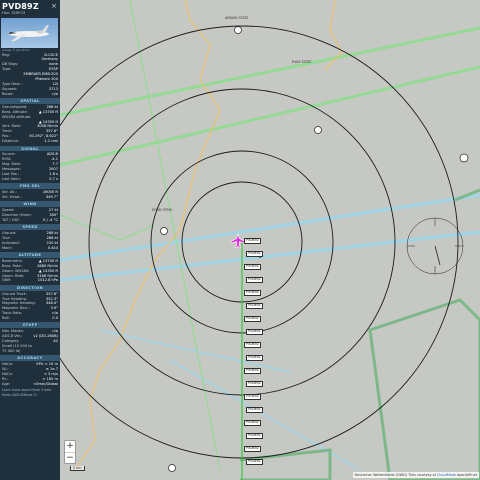 This screenshot has height=480, width=480. Describe the element at coordinates (7, 280) in the screenshot. I see `info-key: QNH:` at that location.